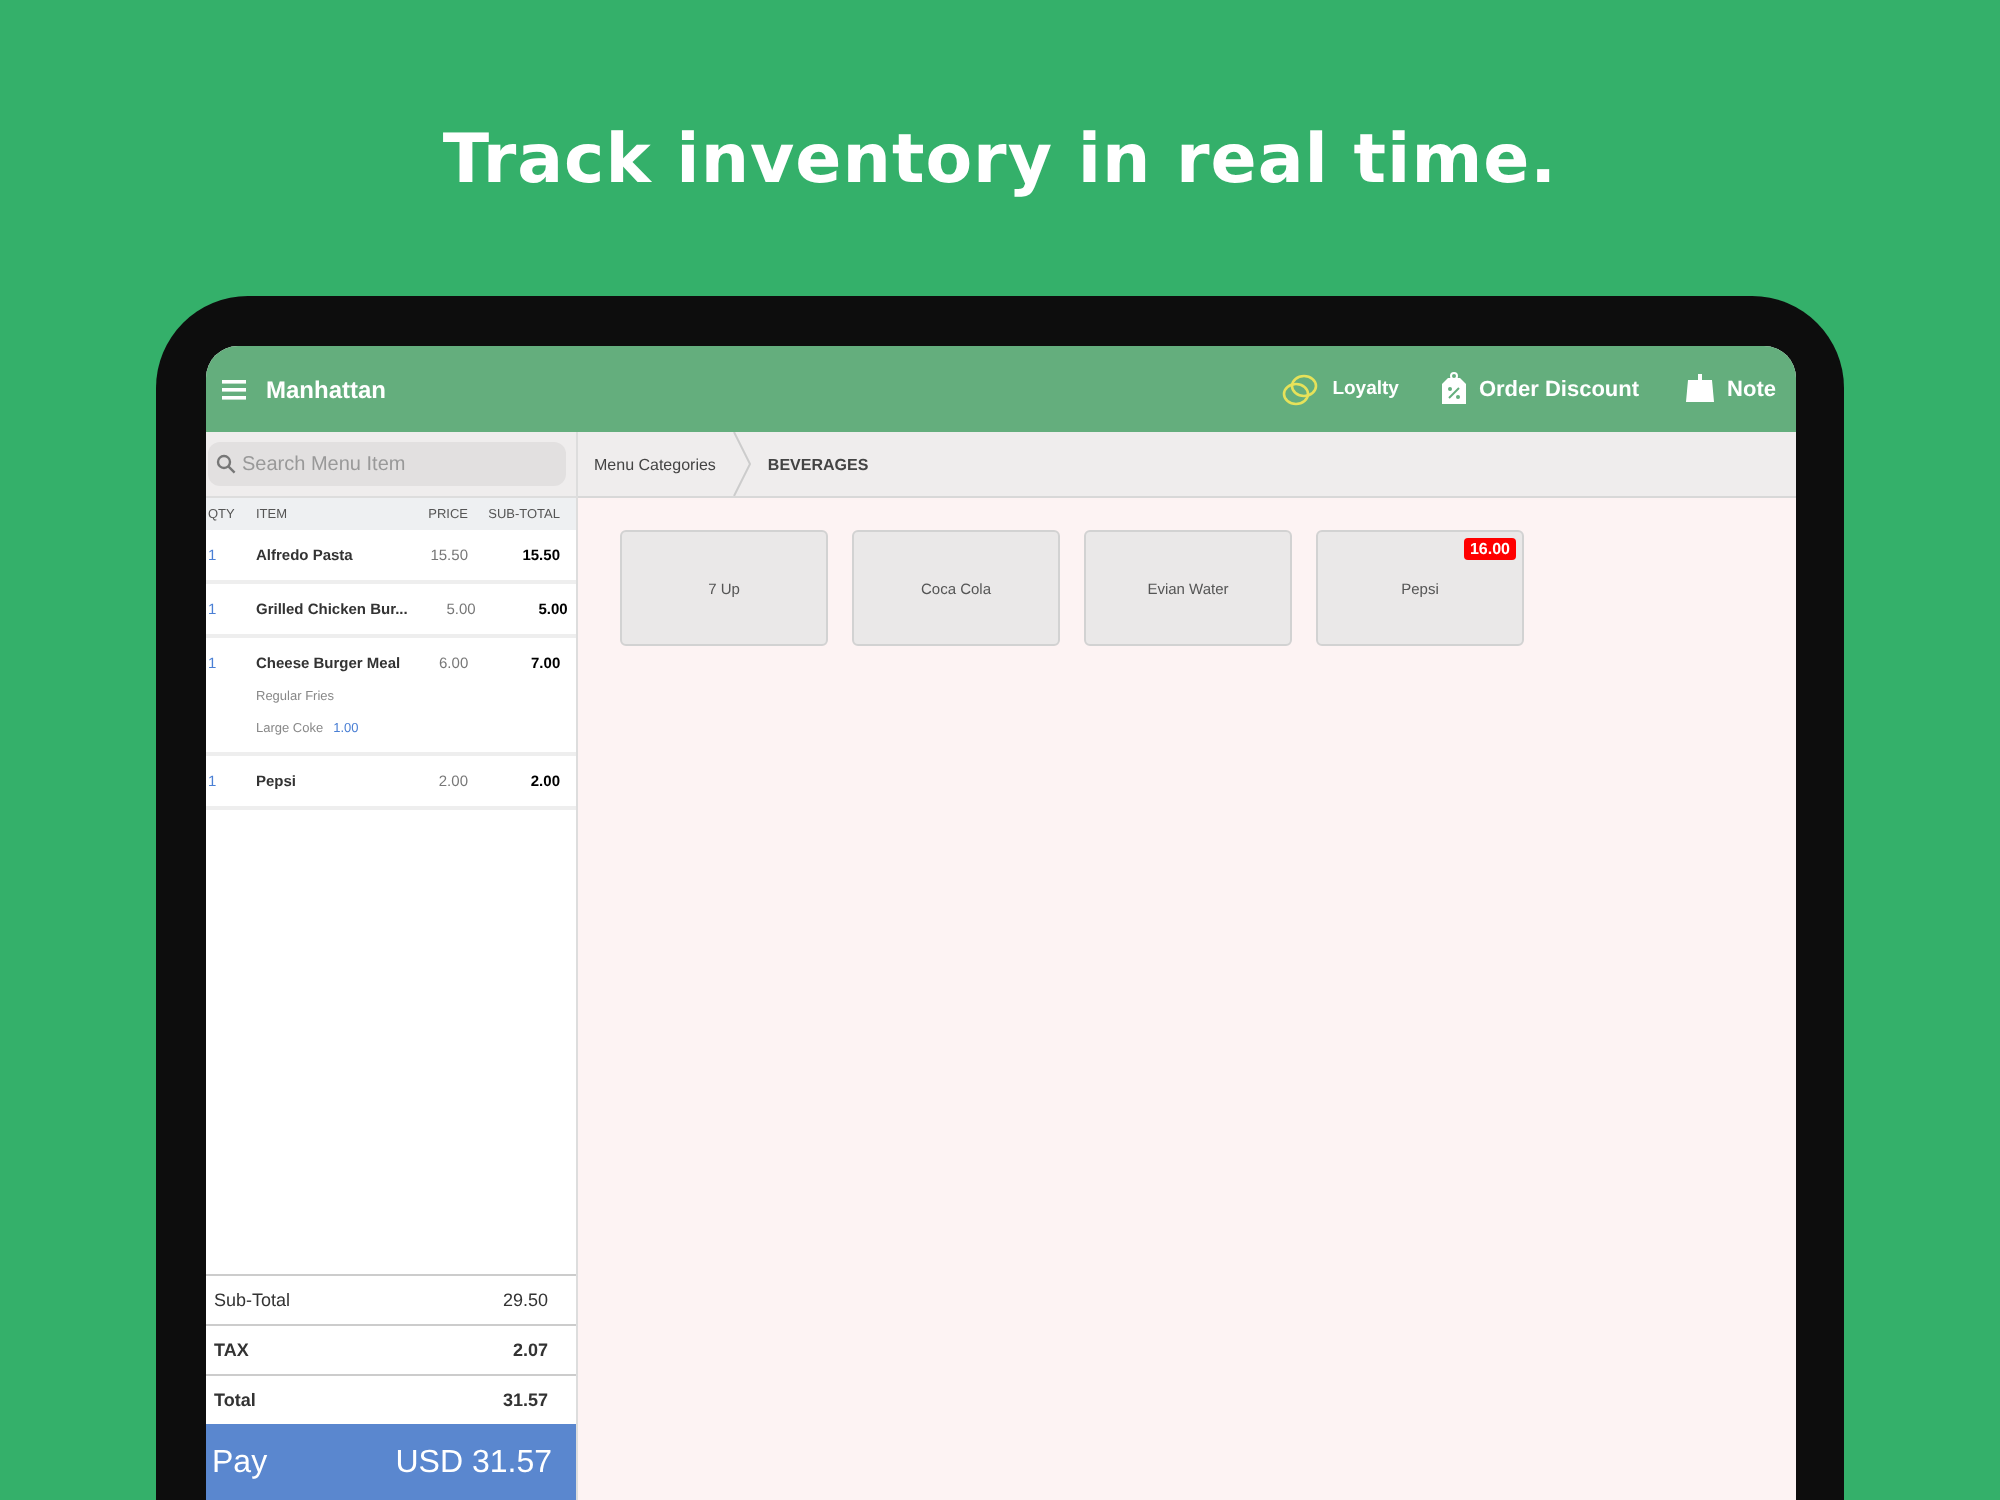  I want to click on coins-icon, so click(1300, 389).